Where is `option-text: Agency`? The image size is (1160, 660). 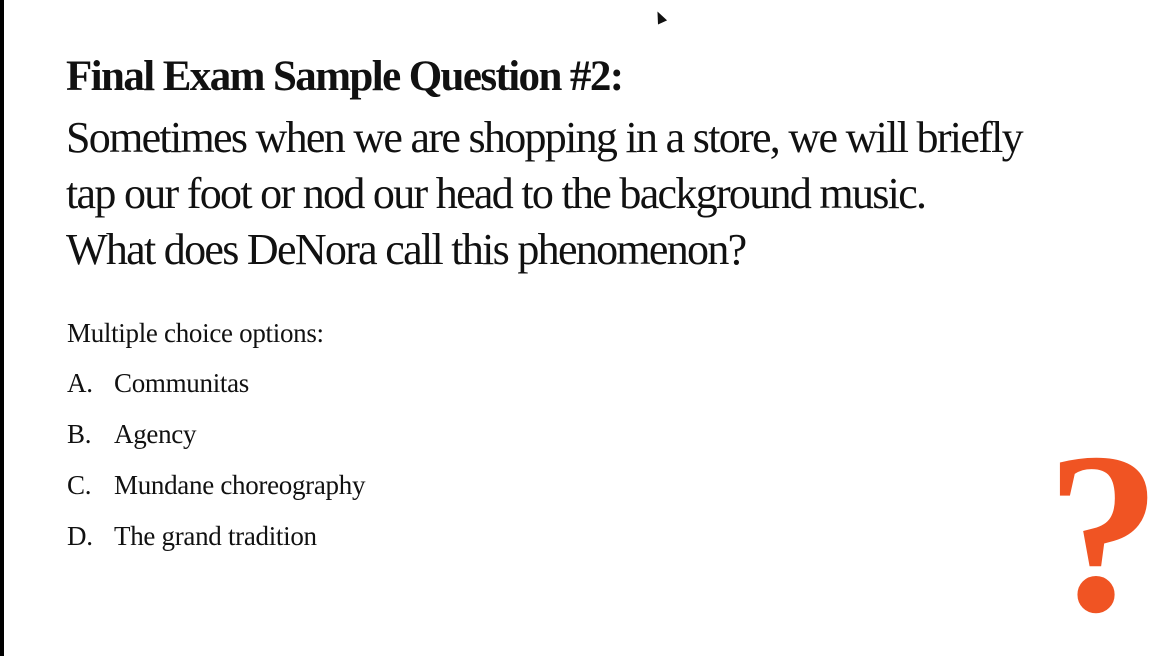
option-text: Agency is located at coordinates (155, 434).